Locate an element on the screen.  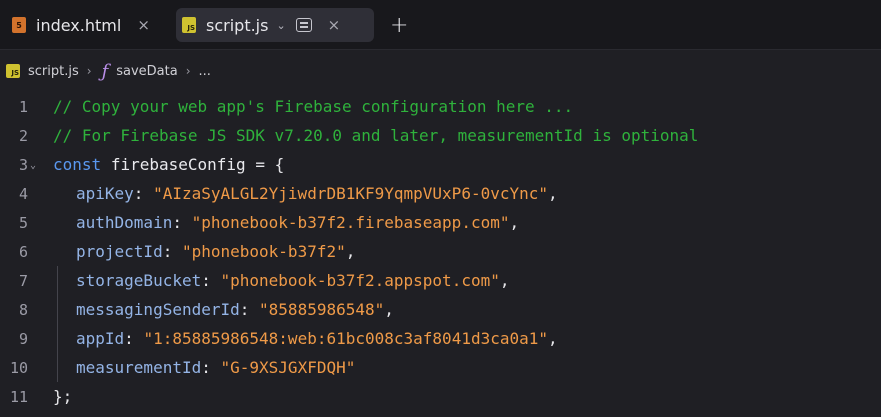
code-identifier: firebaseConfig is located at coordinates (178, 164).